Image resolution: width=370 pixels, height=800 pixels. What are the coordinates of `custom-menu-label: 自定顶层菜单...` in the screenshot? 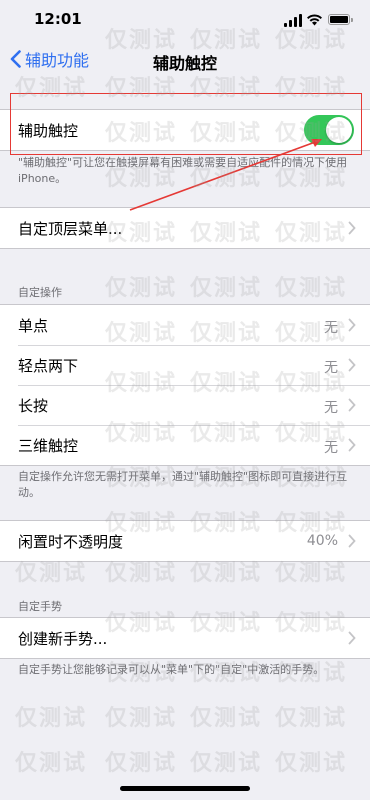 It's located at (70, 228).